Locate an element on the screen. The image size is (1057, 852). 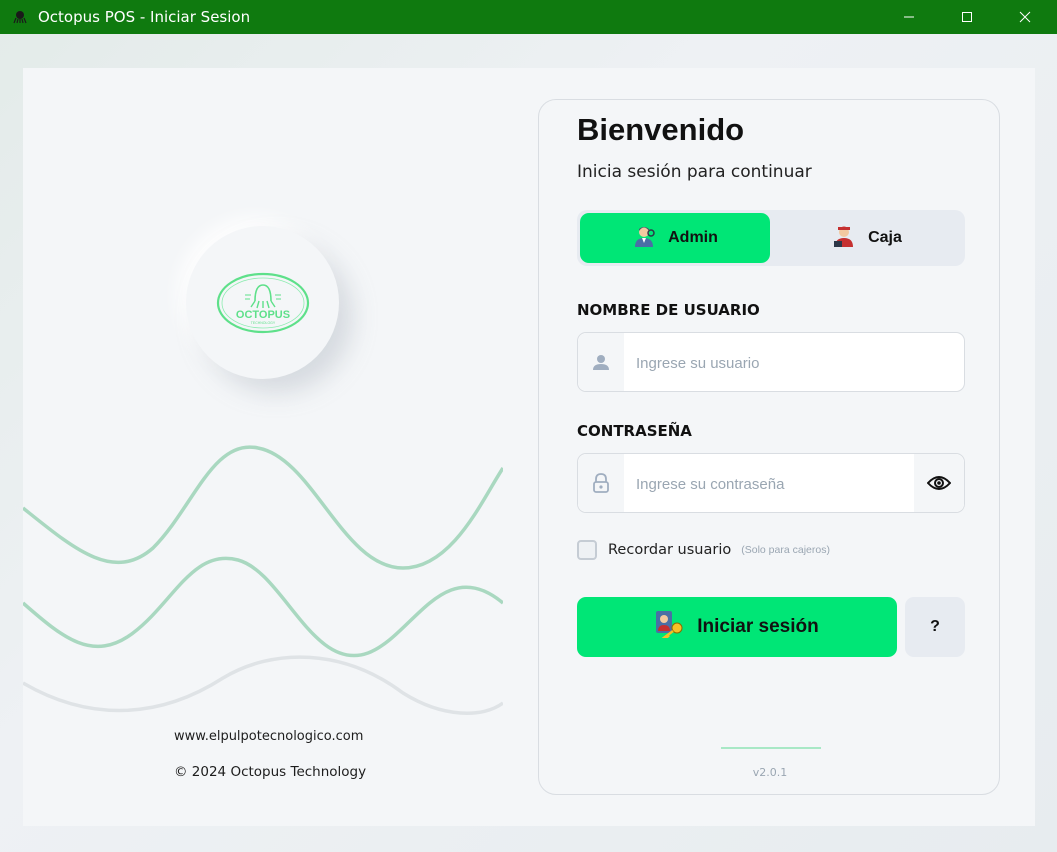
window-title: Octopus POS - Iniciar Sesion is located at coordinates (144, 17).